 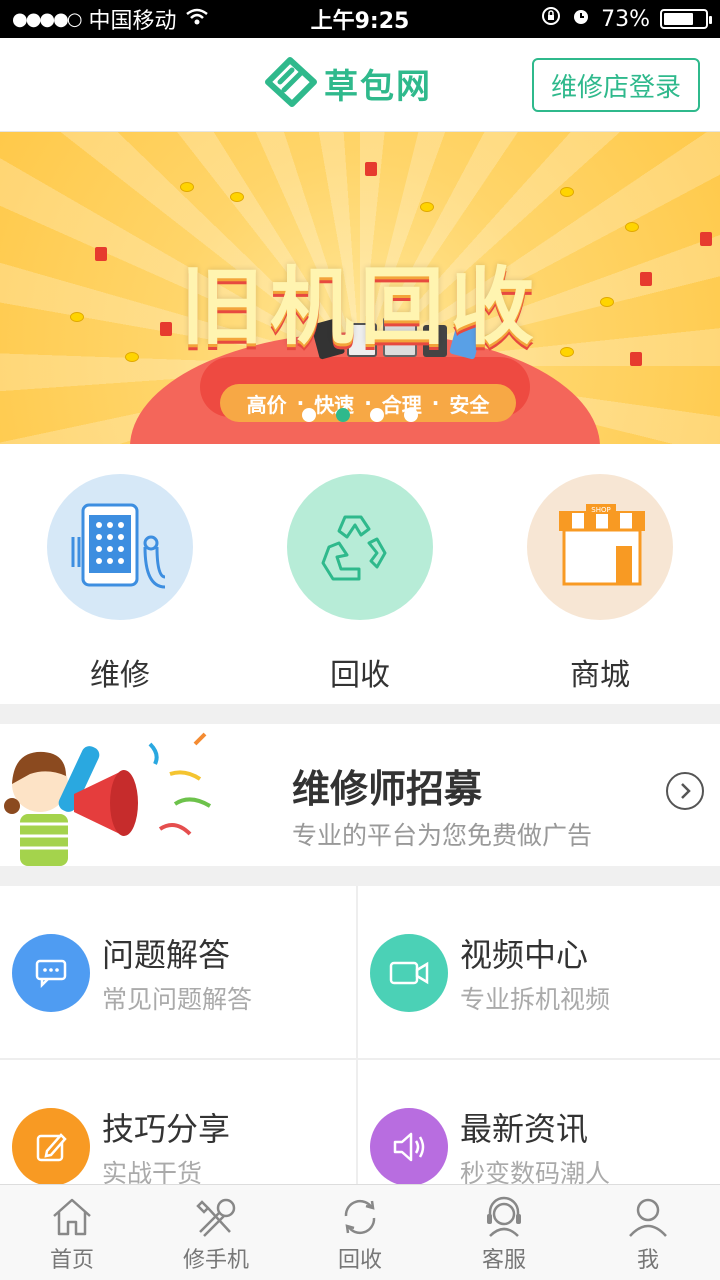 I want to click on shop-icon: SHOP, so click(x=600, y=547).